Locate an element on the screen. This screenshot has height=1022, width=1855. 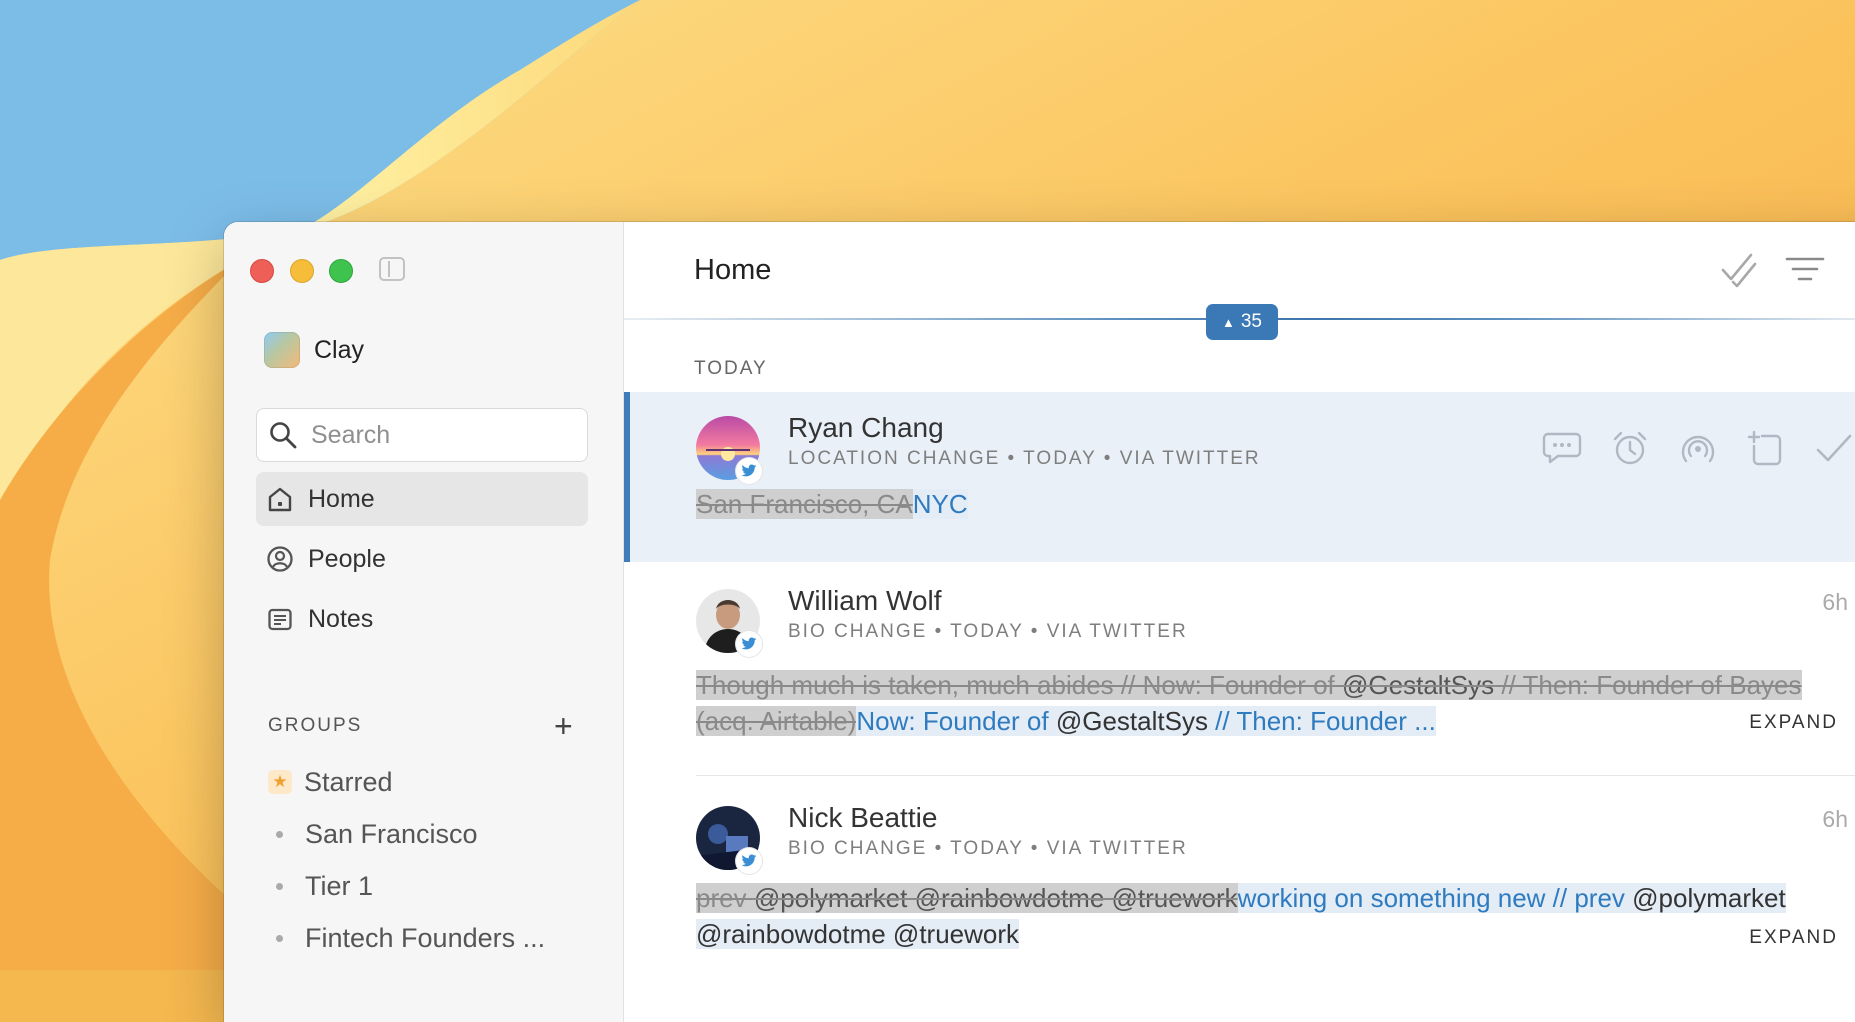
workspace-switcher: Clay is located at coordinates (314, 350).